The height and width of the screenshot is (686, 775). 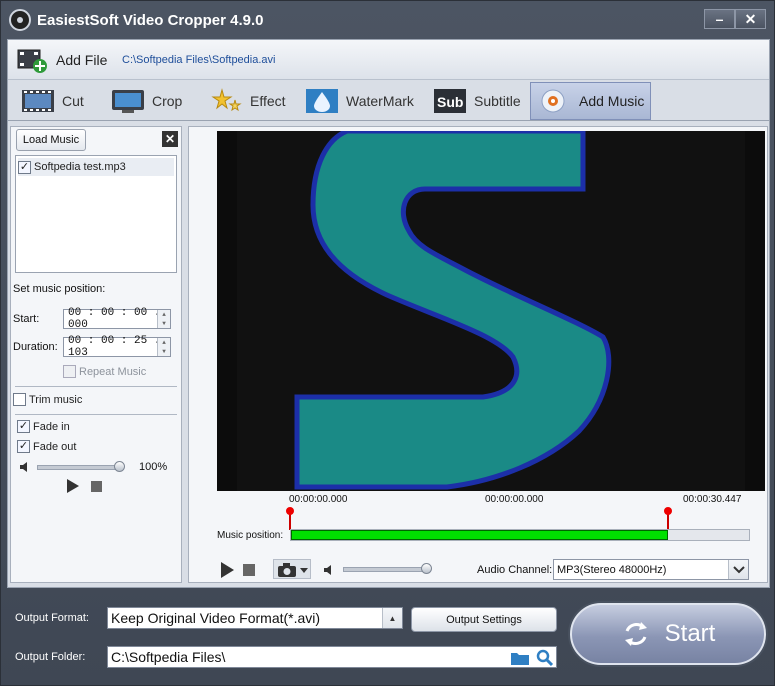 What do you see at coordinates (113, 371) in the screenshot?
I see `repeat-music-label: Repeat Music` at bounding box center [113, 371].